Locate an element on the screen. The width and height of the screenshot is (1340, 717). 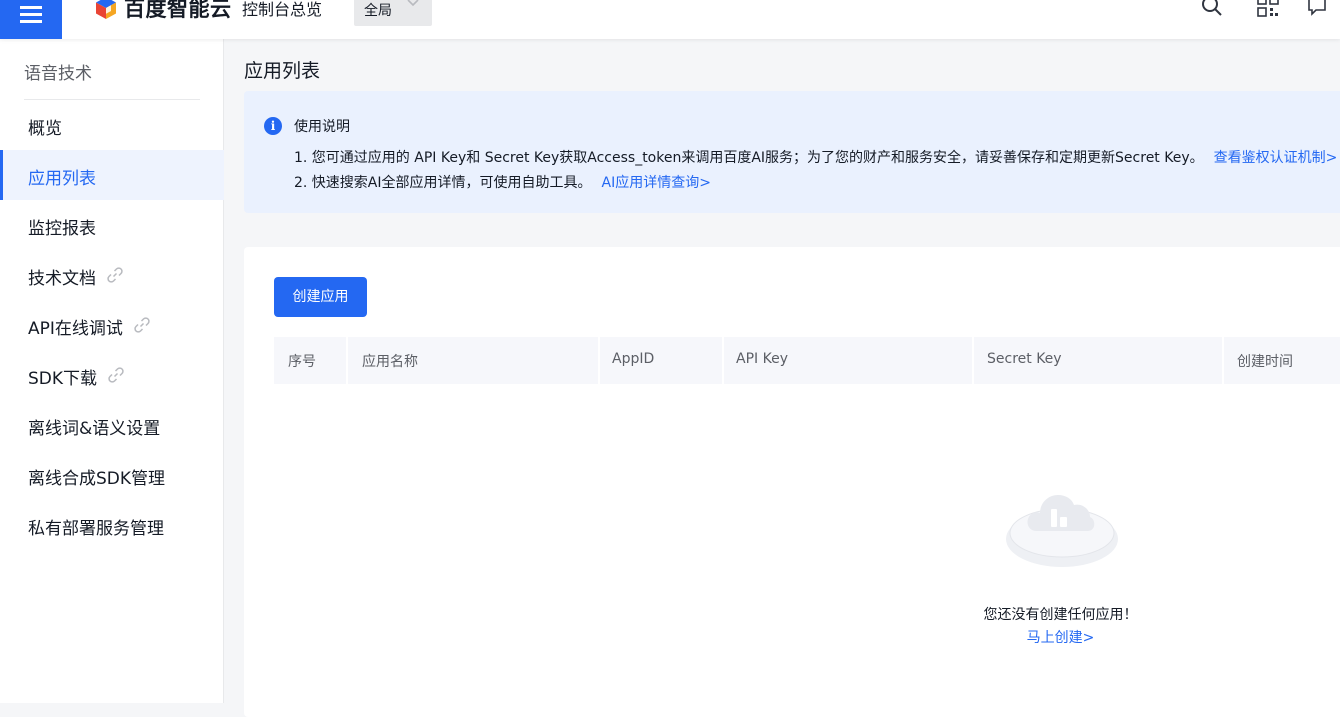
sidebar-item-overview: 概览 is located at coordinates (112, 125).